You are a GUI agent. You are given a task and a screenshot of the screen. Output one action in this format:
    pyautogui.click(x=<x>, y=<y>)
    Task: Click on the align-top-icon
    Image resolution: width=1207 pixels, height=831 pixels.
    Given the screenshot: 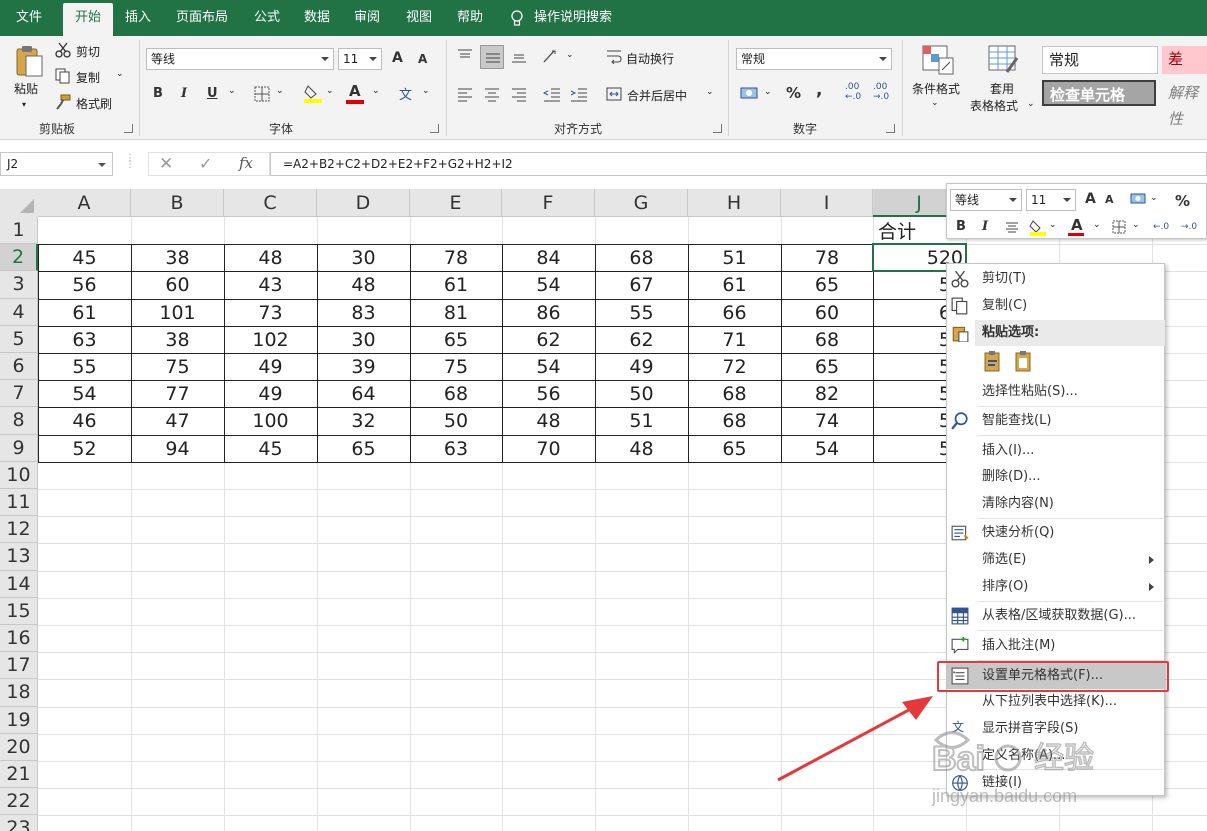 What is the action you would take?
    pyautogui.click(x=465, y=56)
    